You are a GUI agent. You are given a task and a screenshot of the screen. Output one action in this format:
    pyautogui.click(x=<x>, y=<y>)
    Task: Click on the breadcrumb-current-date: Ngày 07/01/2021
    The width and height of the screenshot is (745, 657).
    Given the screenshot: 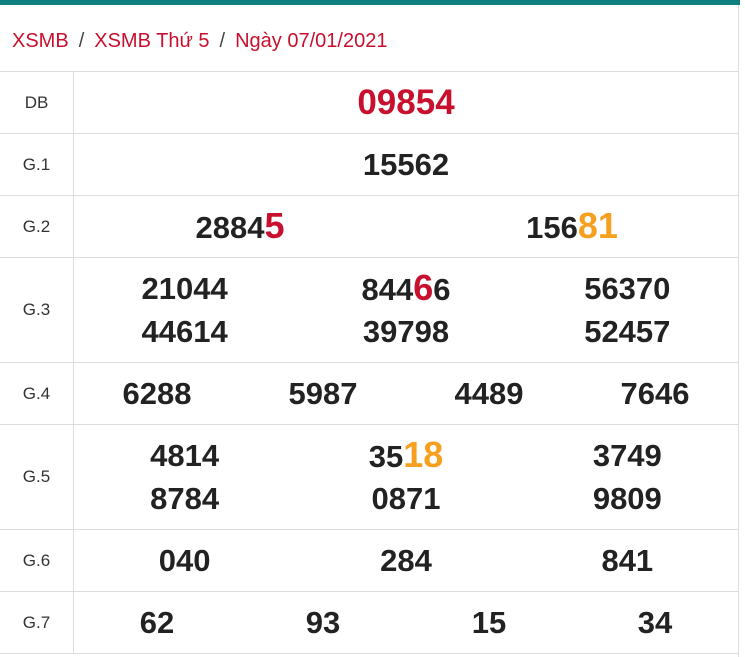 What is the action you would take?
    pyautogui.click(x=311, y=40)
    